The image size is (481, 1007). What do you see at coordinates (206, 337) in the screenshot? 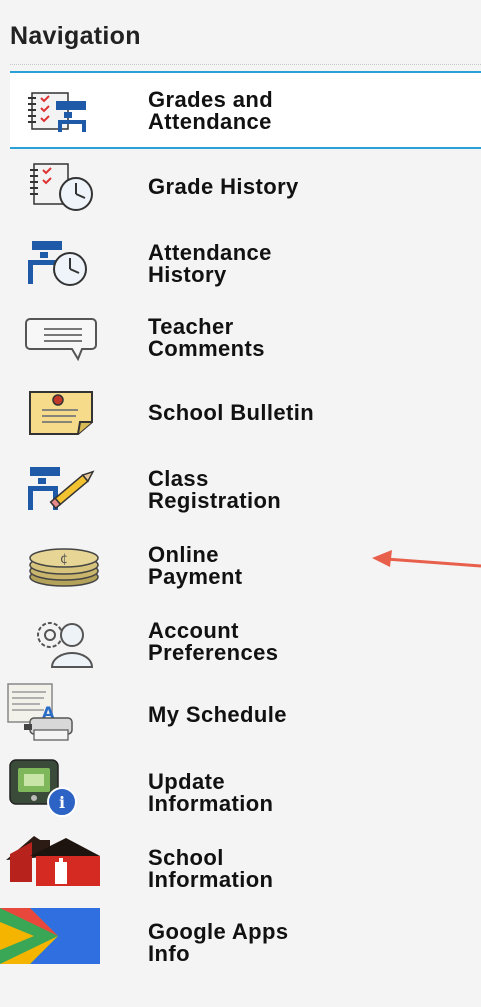
I see `nav-item-label: Teacher Comments` at bounding box center [206, 337].